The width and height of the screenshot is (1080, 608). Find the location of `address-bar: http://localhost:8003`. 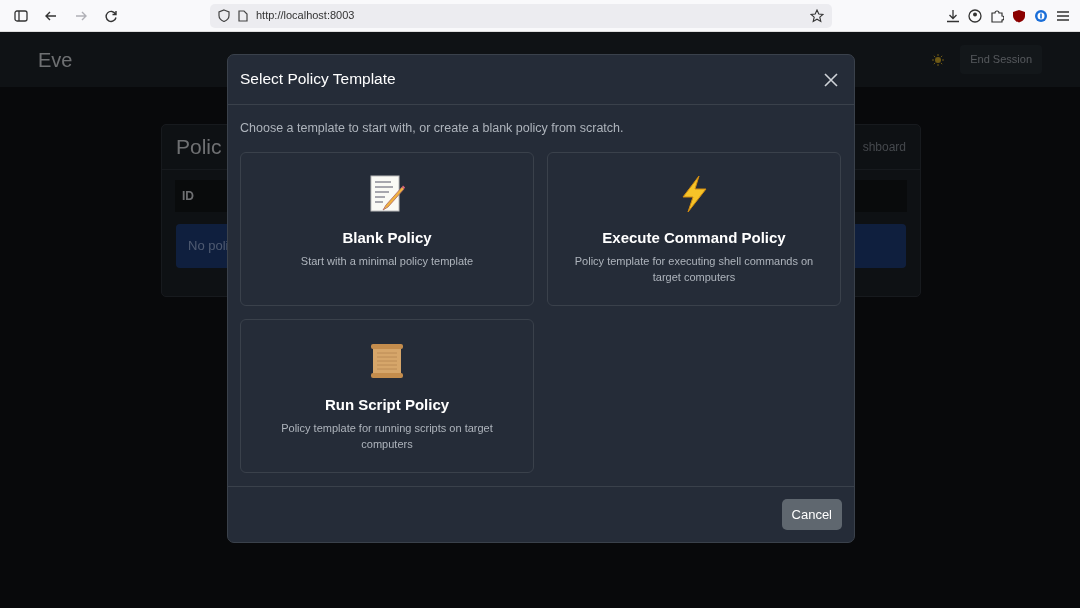

address-bar: http://localhost:8003 is located at coordinates (521, 15).